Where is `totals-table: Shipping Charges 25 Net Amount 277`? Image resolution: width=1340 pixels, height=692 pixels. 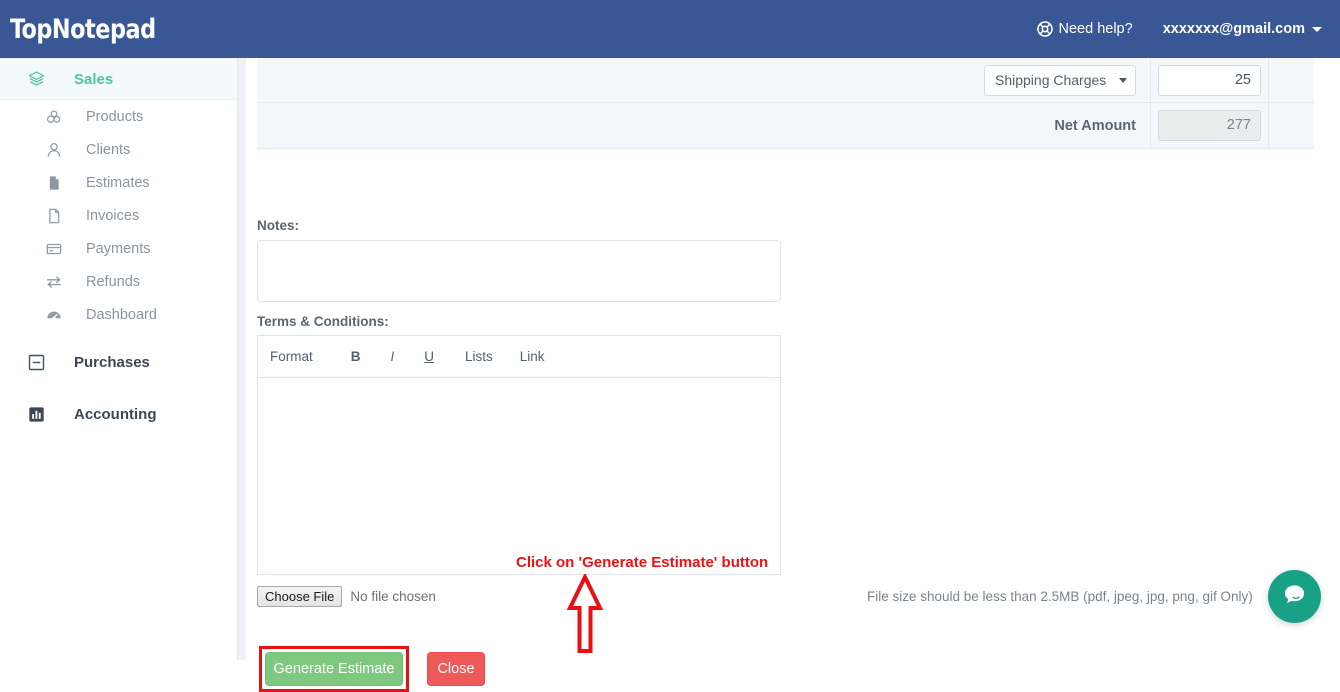 totals-table: Shipping Charges 25 Net Amount 277 is located at coordinates (785, 103).